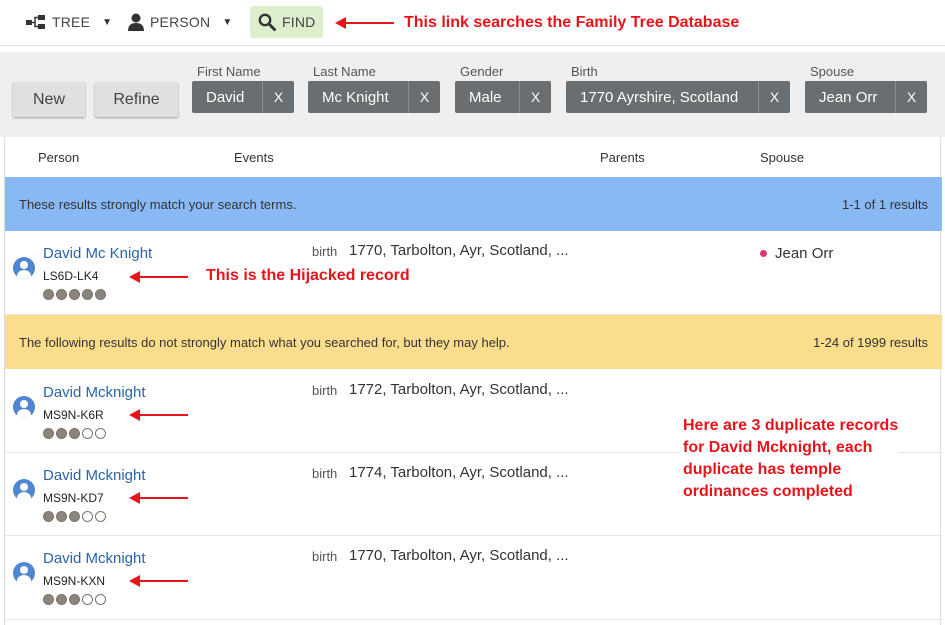 The height and width of the screenshot is (625, 945). What do you see at coordinates (136, 99) in the screenshot?
I see `refine-button: Refine` at bounding box center [136, 99].